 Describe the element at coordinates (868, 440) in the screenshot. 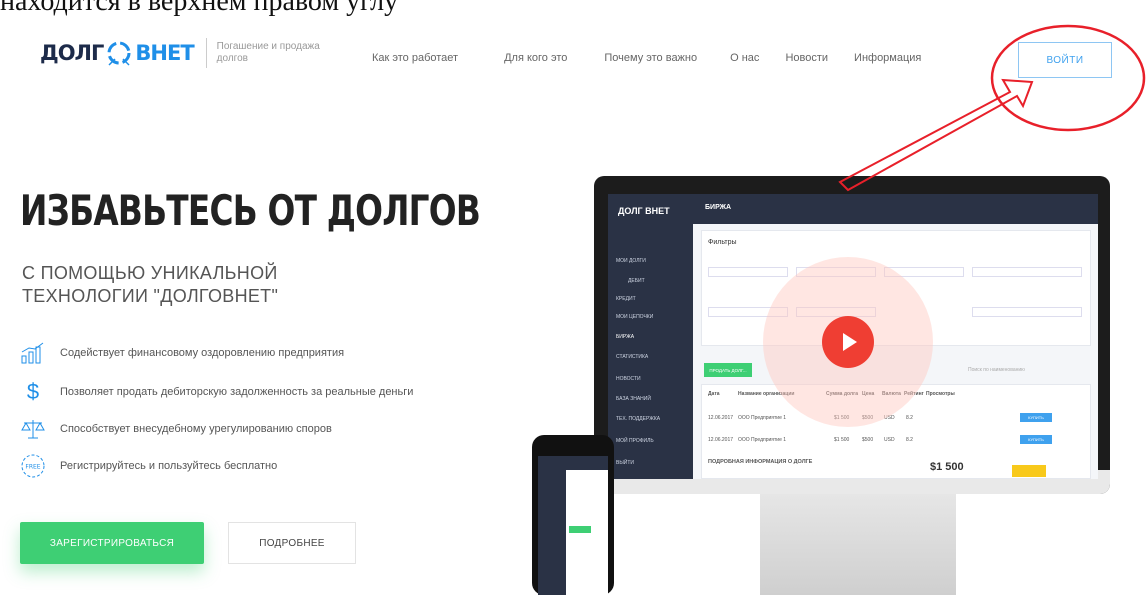

I see `row-price: $500` at that location.